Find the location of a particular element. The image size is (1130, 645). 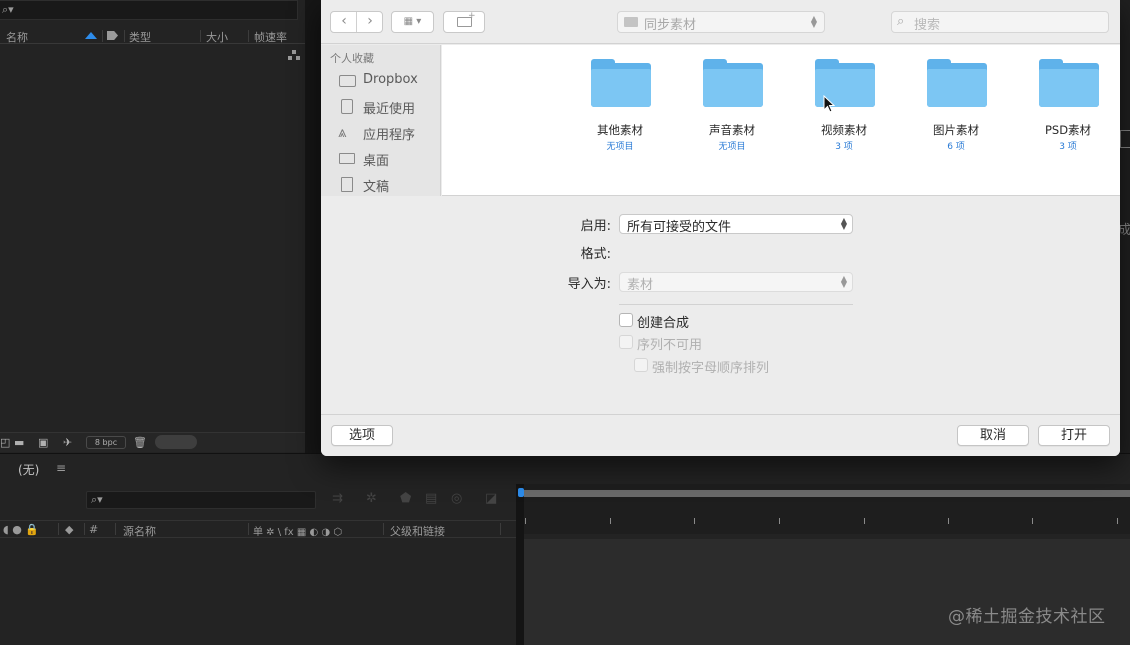

timeline-tool-icon: ◎ is located at coordinates (456, 498).